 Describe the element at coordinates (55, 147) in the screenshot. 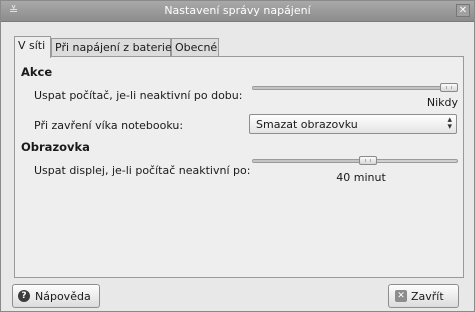

I see `section-obrazovka-title: Obrazovka` at that location.